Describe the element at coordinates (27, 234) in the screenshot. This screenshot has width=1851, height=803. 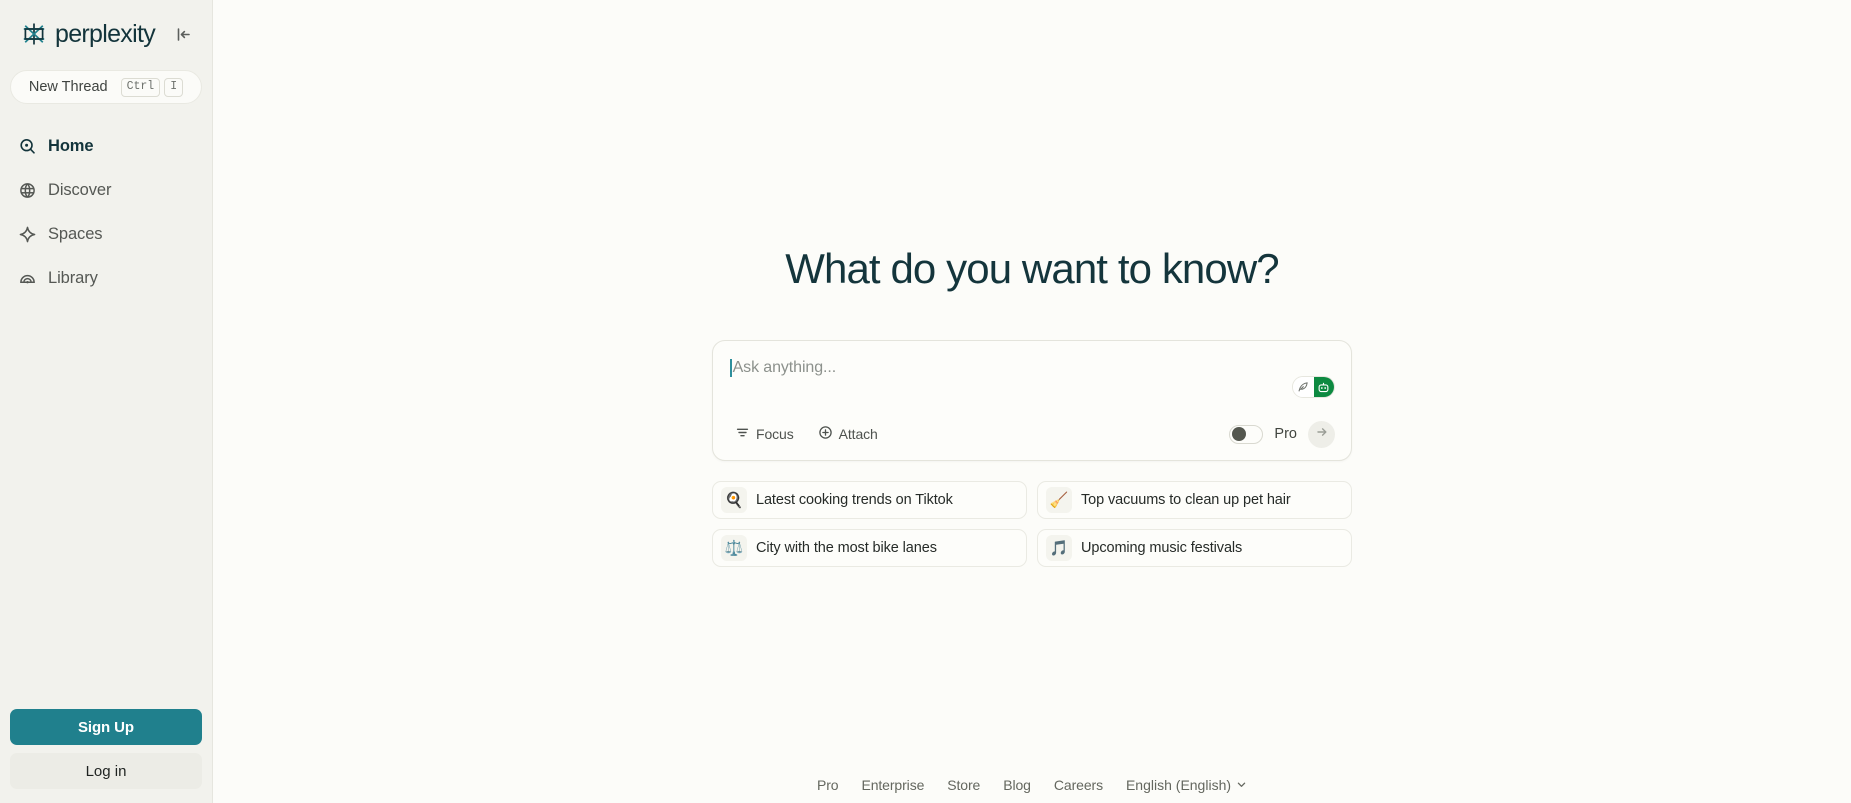
I see `sparkle-icon` at that location.